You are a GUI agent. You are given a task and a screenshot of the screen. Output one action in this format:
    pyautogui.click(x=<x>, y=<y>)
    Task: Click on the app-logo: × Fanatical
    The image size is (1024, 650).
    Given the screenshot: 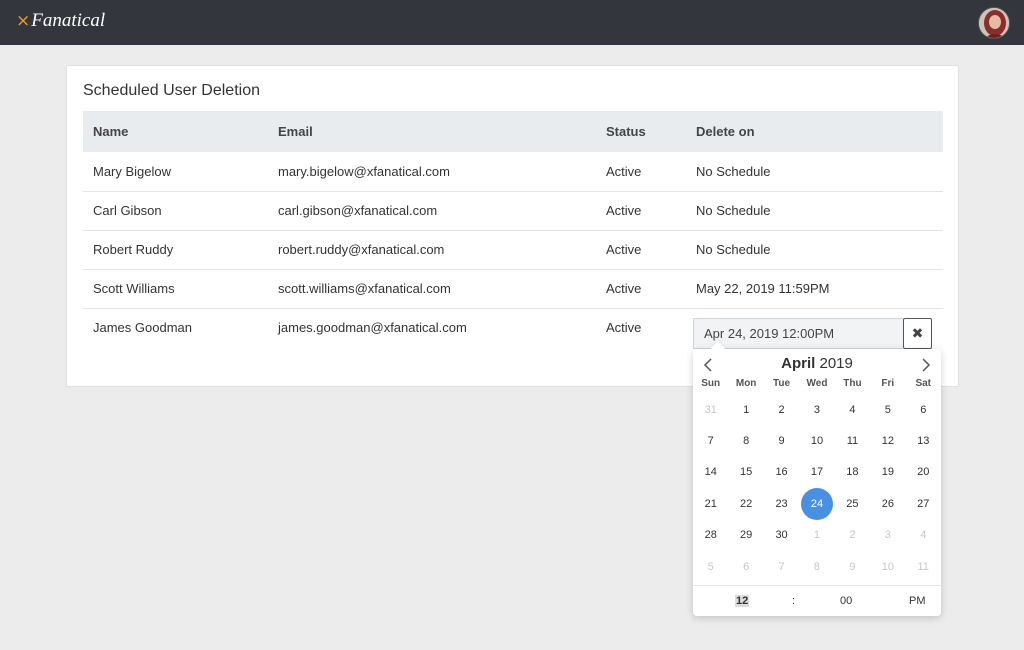 What is the action you would take?
    pyautogui.click(x=60, y=21)
    